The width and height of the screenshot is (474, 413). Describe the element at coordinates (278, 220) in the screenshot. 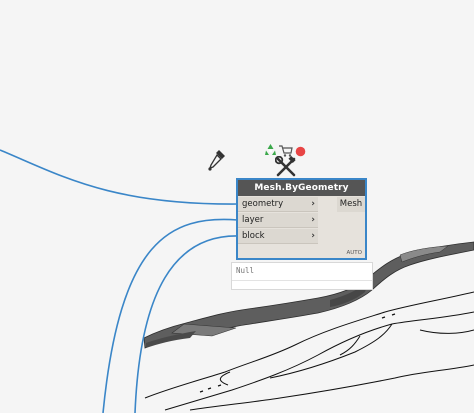

I see `input-port-layer: layer ›` at that location.